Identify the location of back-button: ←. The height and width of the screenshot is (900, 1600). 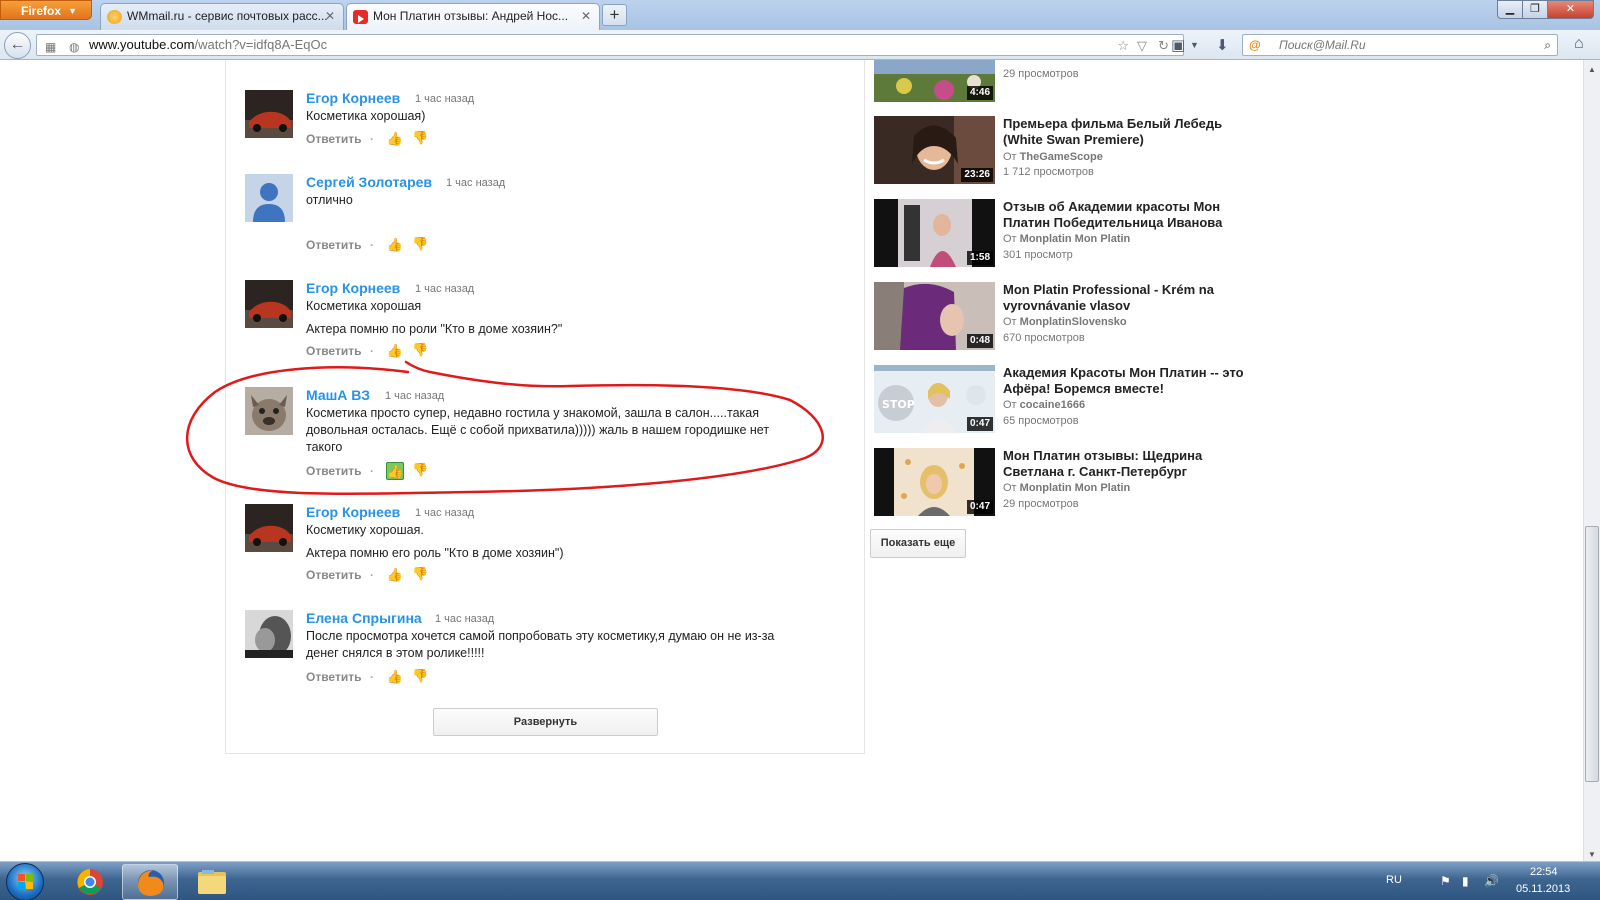
(17, 45).